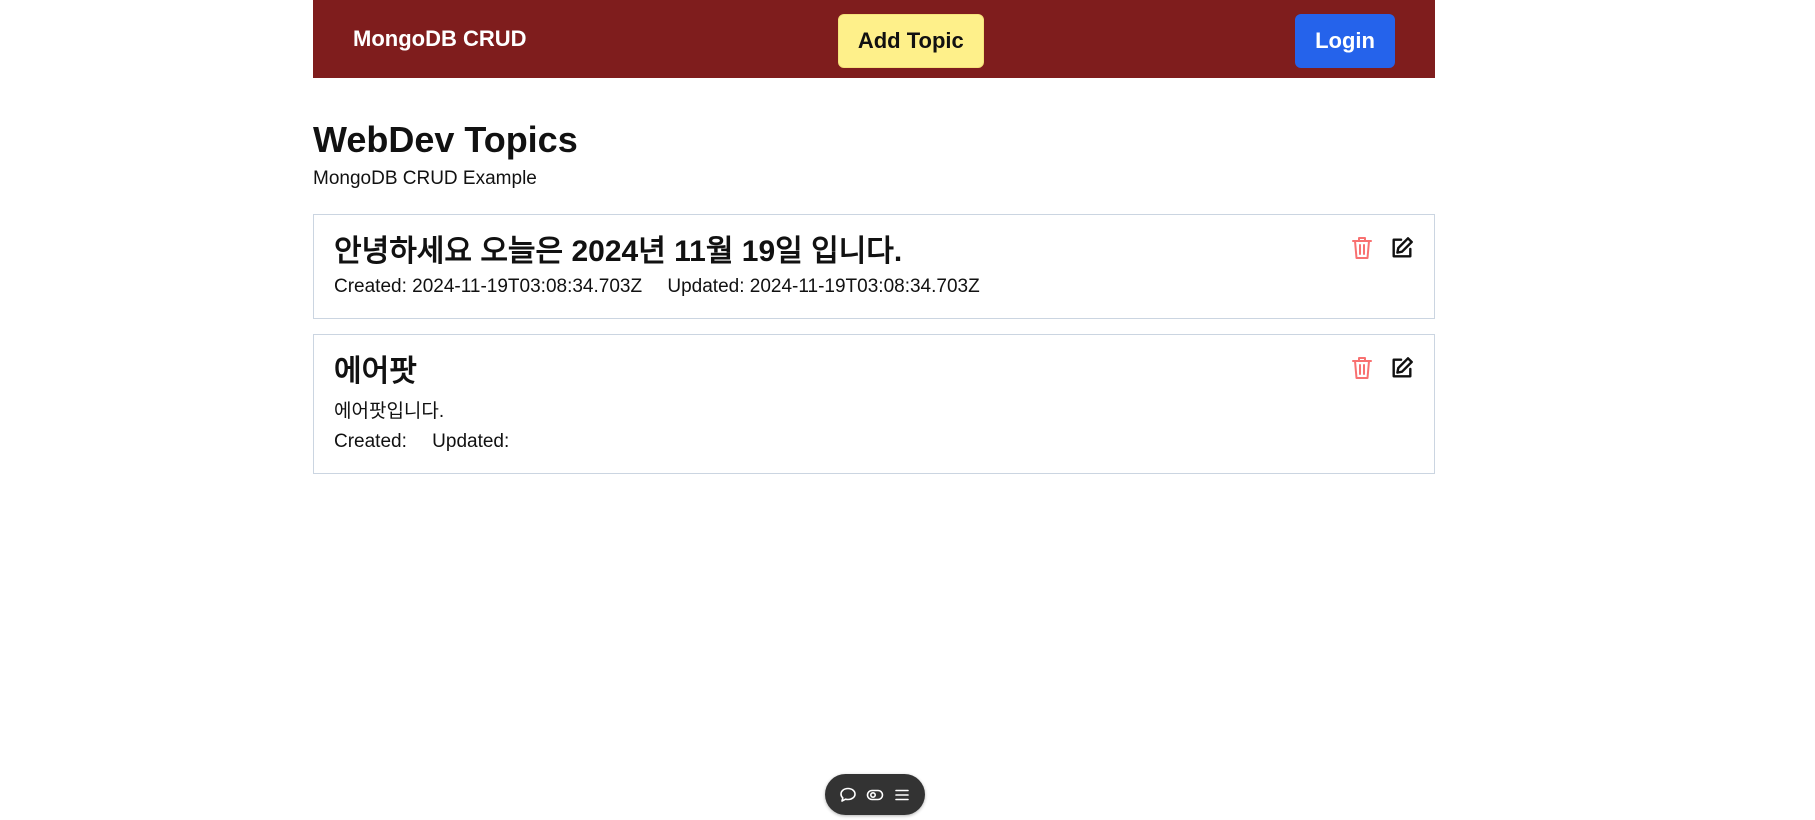 This screenshot has width=1815, height=820. What do you see at coordinates (375, 372) in the screenshot?
I see `topic-title: 에어팟` at bounding box center [375, 372].